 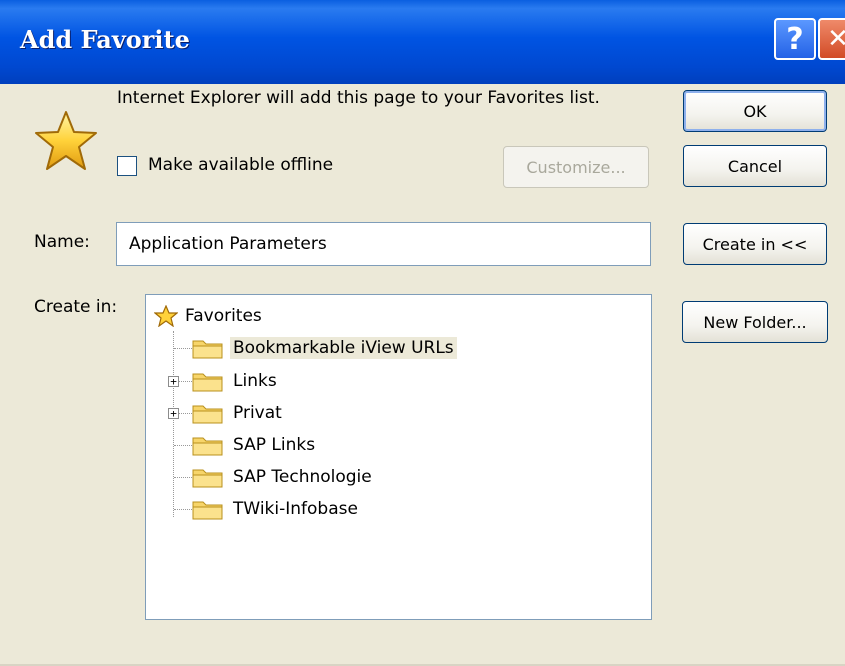 I want to click on tree-item-twiki-infobase: TWiki-Infobase, so click(x=276, y=509).